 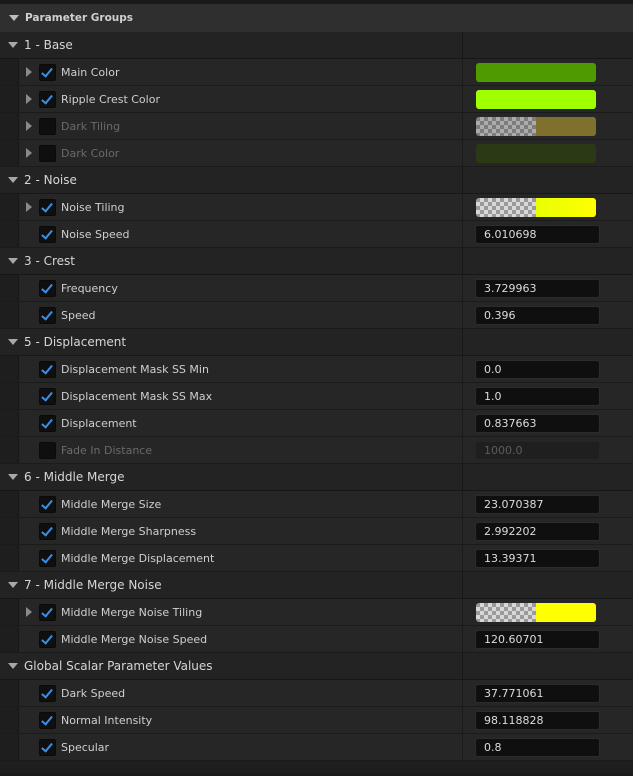 I want to click on parameter-groups-header: Parameter Groups, so click(x=316, y=18).